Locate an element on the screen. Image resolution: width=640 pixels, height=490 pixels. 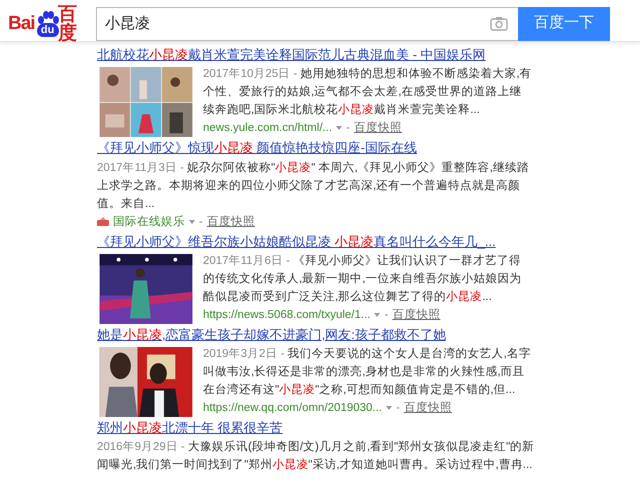
logo-text: 百度 is located at coordinates (68, 23).